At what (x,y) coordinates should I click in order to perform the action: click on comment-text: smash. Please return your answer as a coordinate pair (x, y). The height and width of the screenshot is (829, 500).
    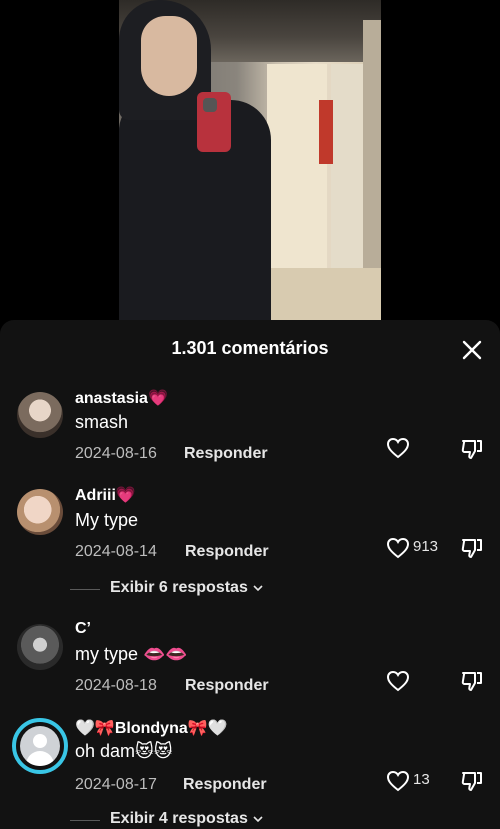
    Looking at the image, I should click on (102, 422).